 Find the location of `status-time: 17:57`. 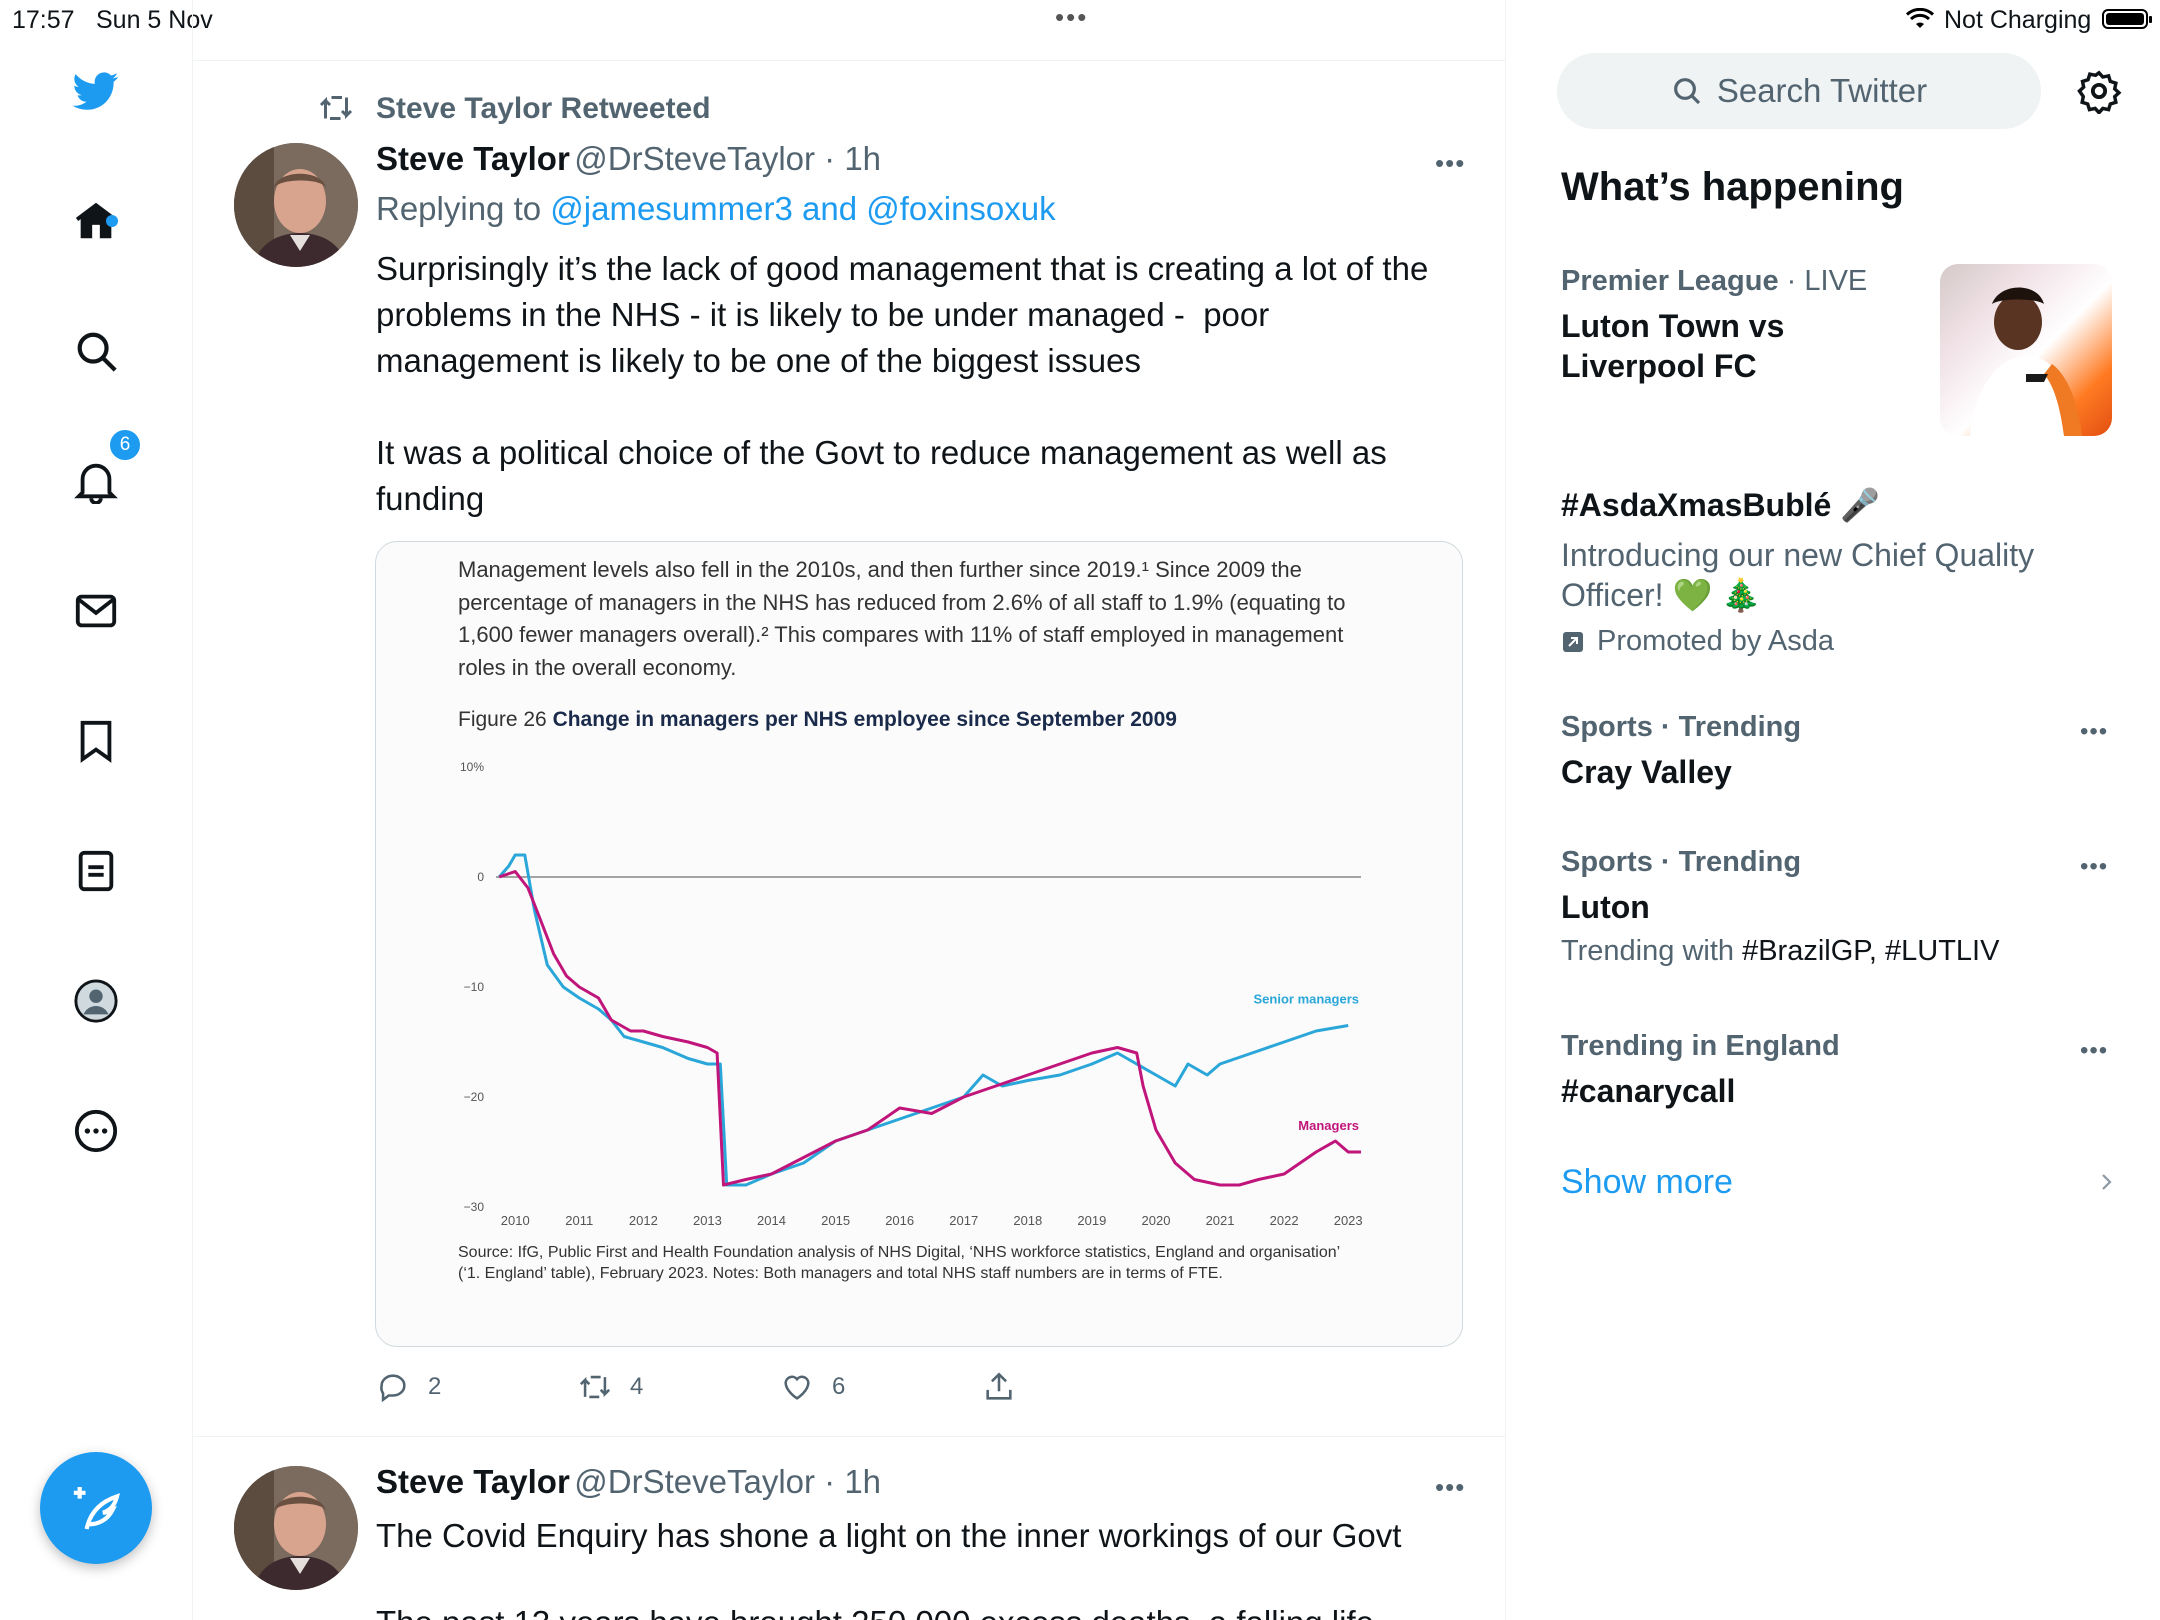

status-time: 17:57 is located at coordinates (43, 20).